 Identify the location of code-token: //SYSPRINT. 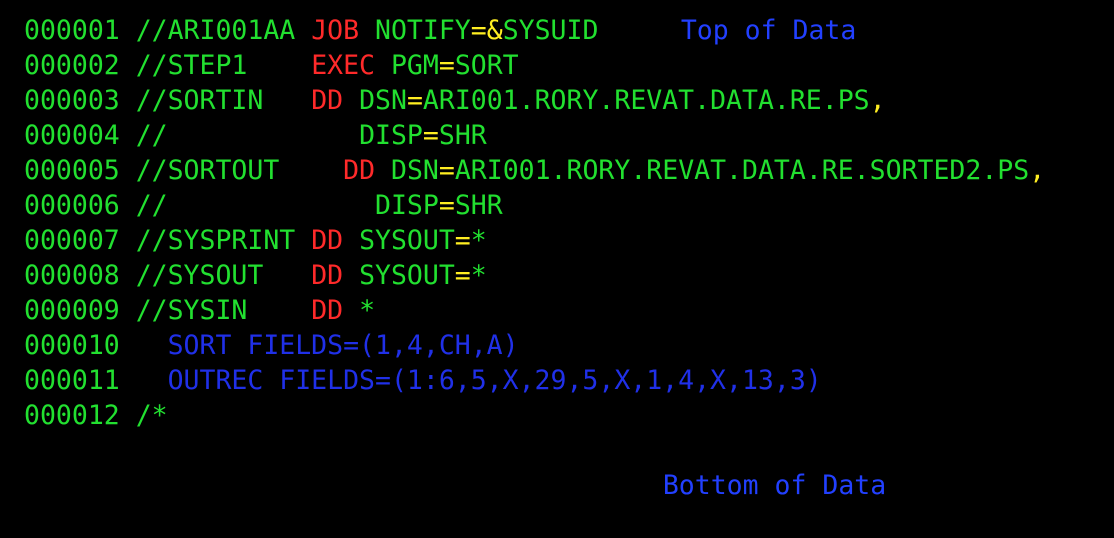
(223, 240).